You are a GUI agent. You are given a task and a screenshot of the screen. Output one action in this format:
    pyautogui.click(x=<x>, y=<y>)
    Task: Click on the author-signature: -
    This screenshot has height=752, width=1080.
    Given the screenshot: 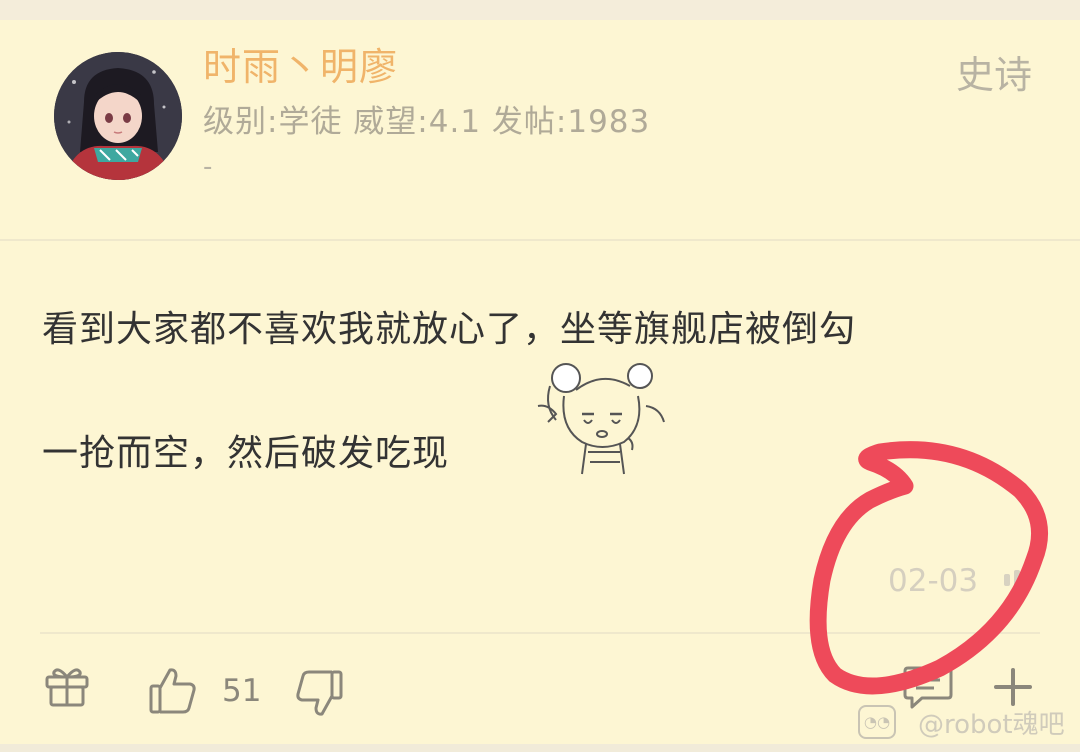 What is the action you would take?
    pyautogui.click(x=208, y=167)
    